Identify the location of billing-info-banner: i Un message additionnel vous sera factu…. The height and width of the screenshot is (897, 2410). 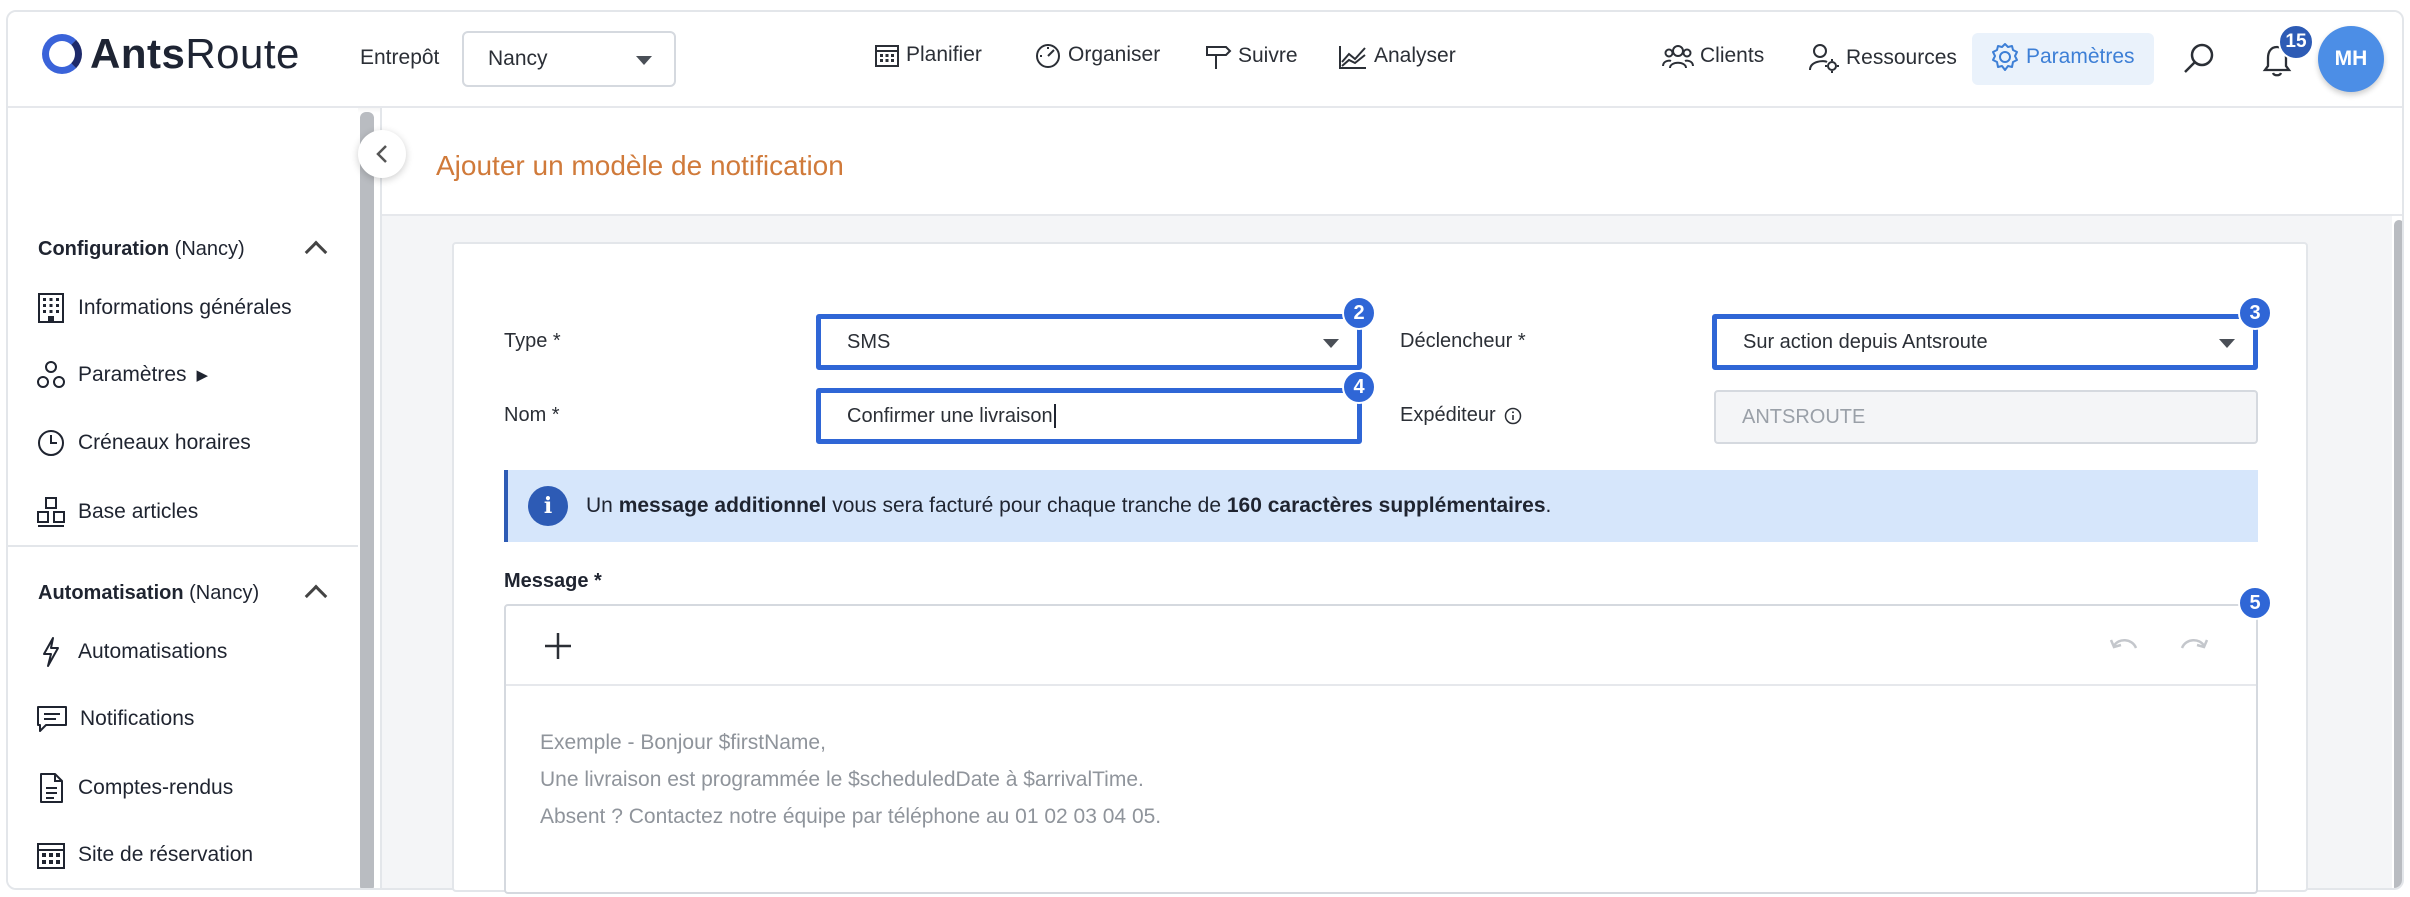
(1381, 506).